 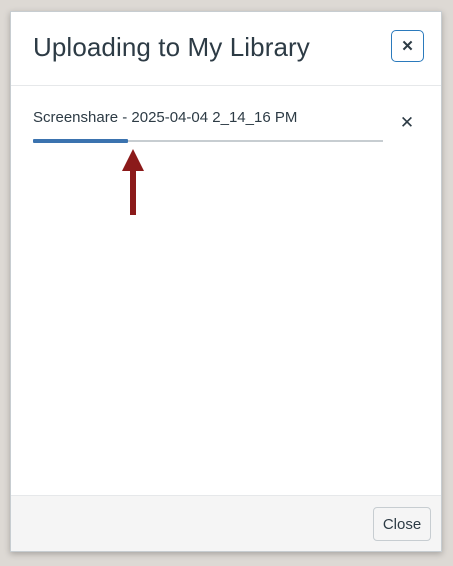 I want to click on close-button: Close, so click(x=402, y=524).